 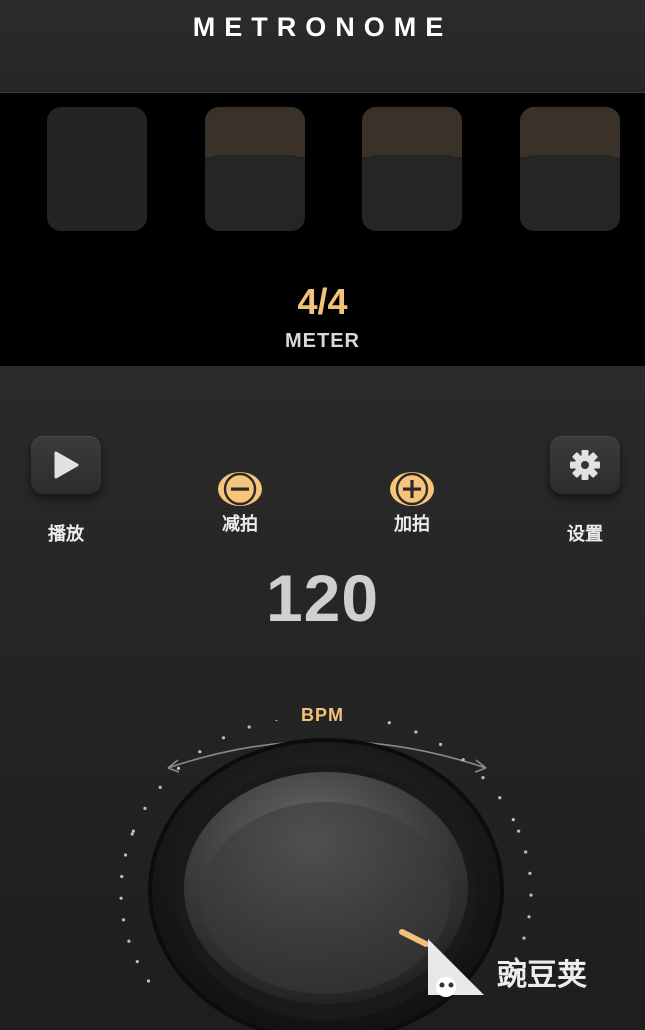 What do you see at coordinates (66, 534) in the screenshot?
I see `play-label: 播放` at bounding box center [66, 534].